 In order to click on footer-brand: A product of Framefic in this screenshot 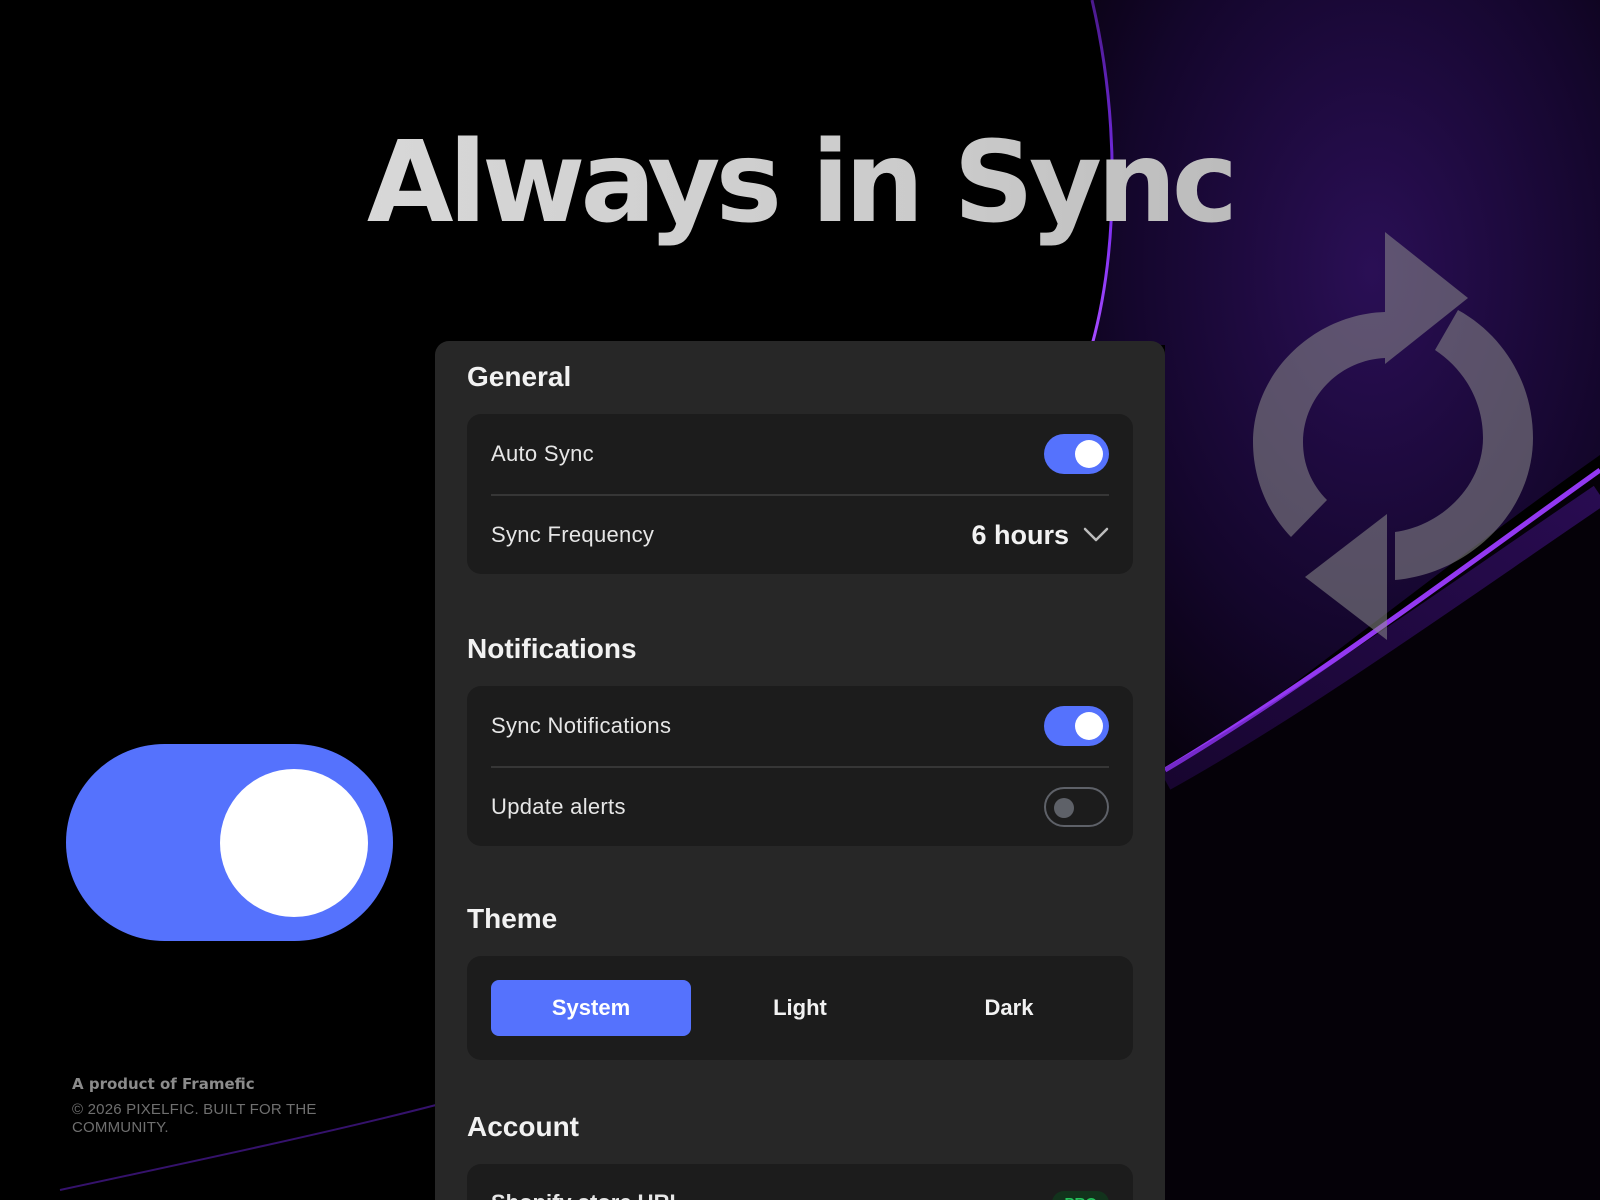, I will do `click(163, 1084)`.